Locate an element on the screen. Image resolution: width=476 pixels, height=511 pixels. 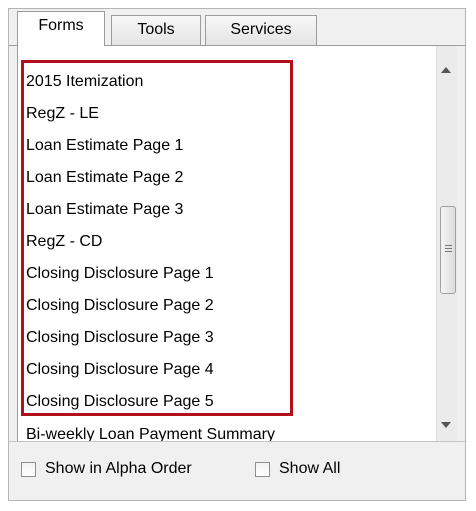
tab-services: Services is located at coordinates (261, 30).